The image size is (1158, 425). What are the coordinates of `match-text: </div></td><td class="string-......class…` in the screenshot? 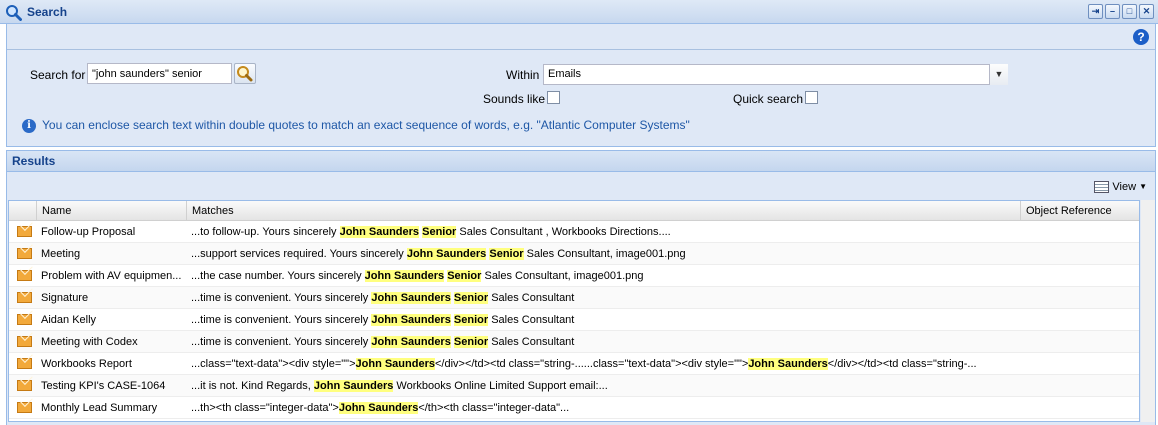 It's located at (591, 364).